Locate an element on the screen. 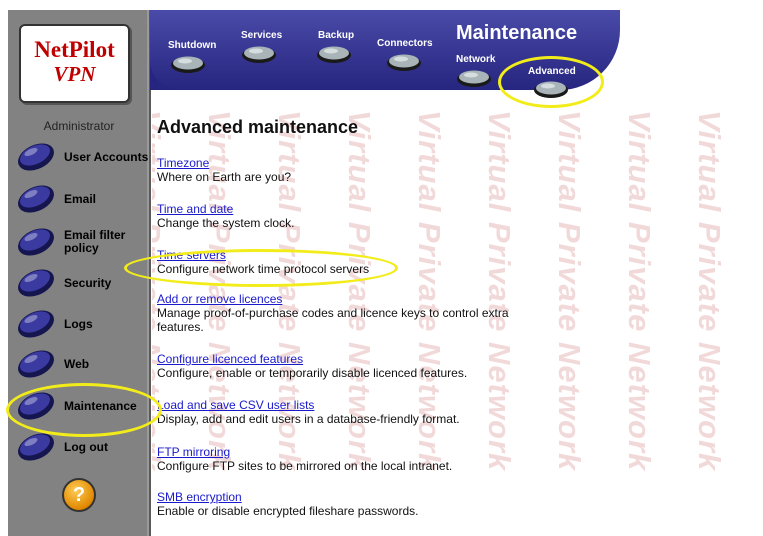 The image size is (763, 536). tab-label: Services is located at coordinates (262, 35).